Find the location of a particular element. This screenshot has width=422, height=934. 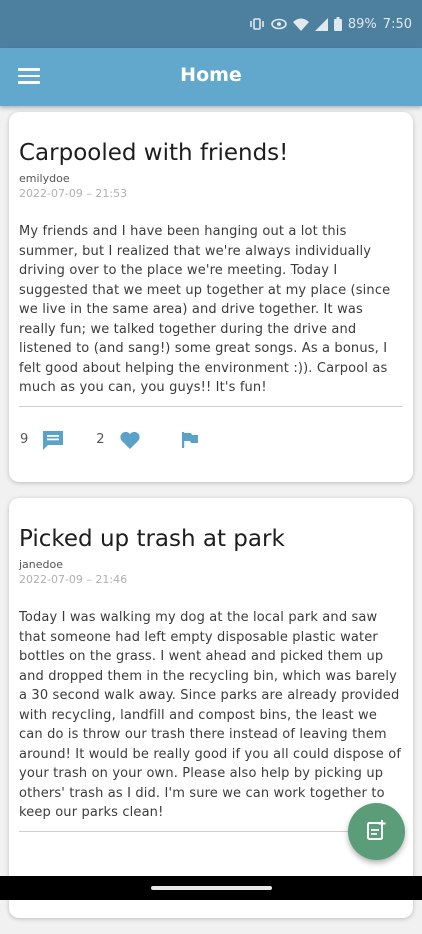

post-title: Picked up trash at park is located at coordinates (152, 539).